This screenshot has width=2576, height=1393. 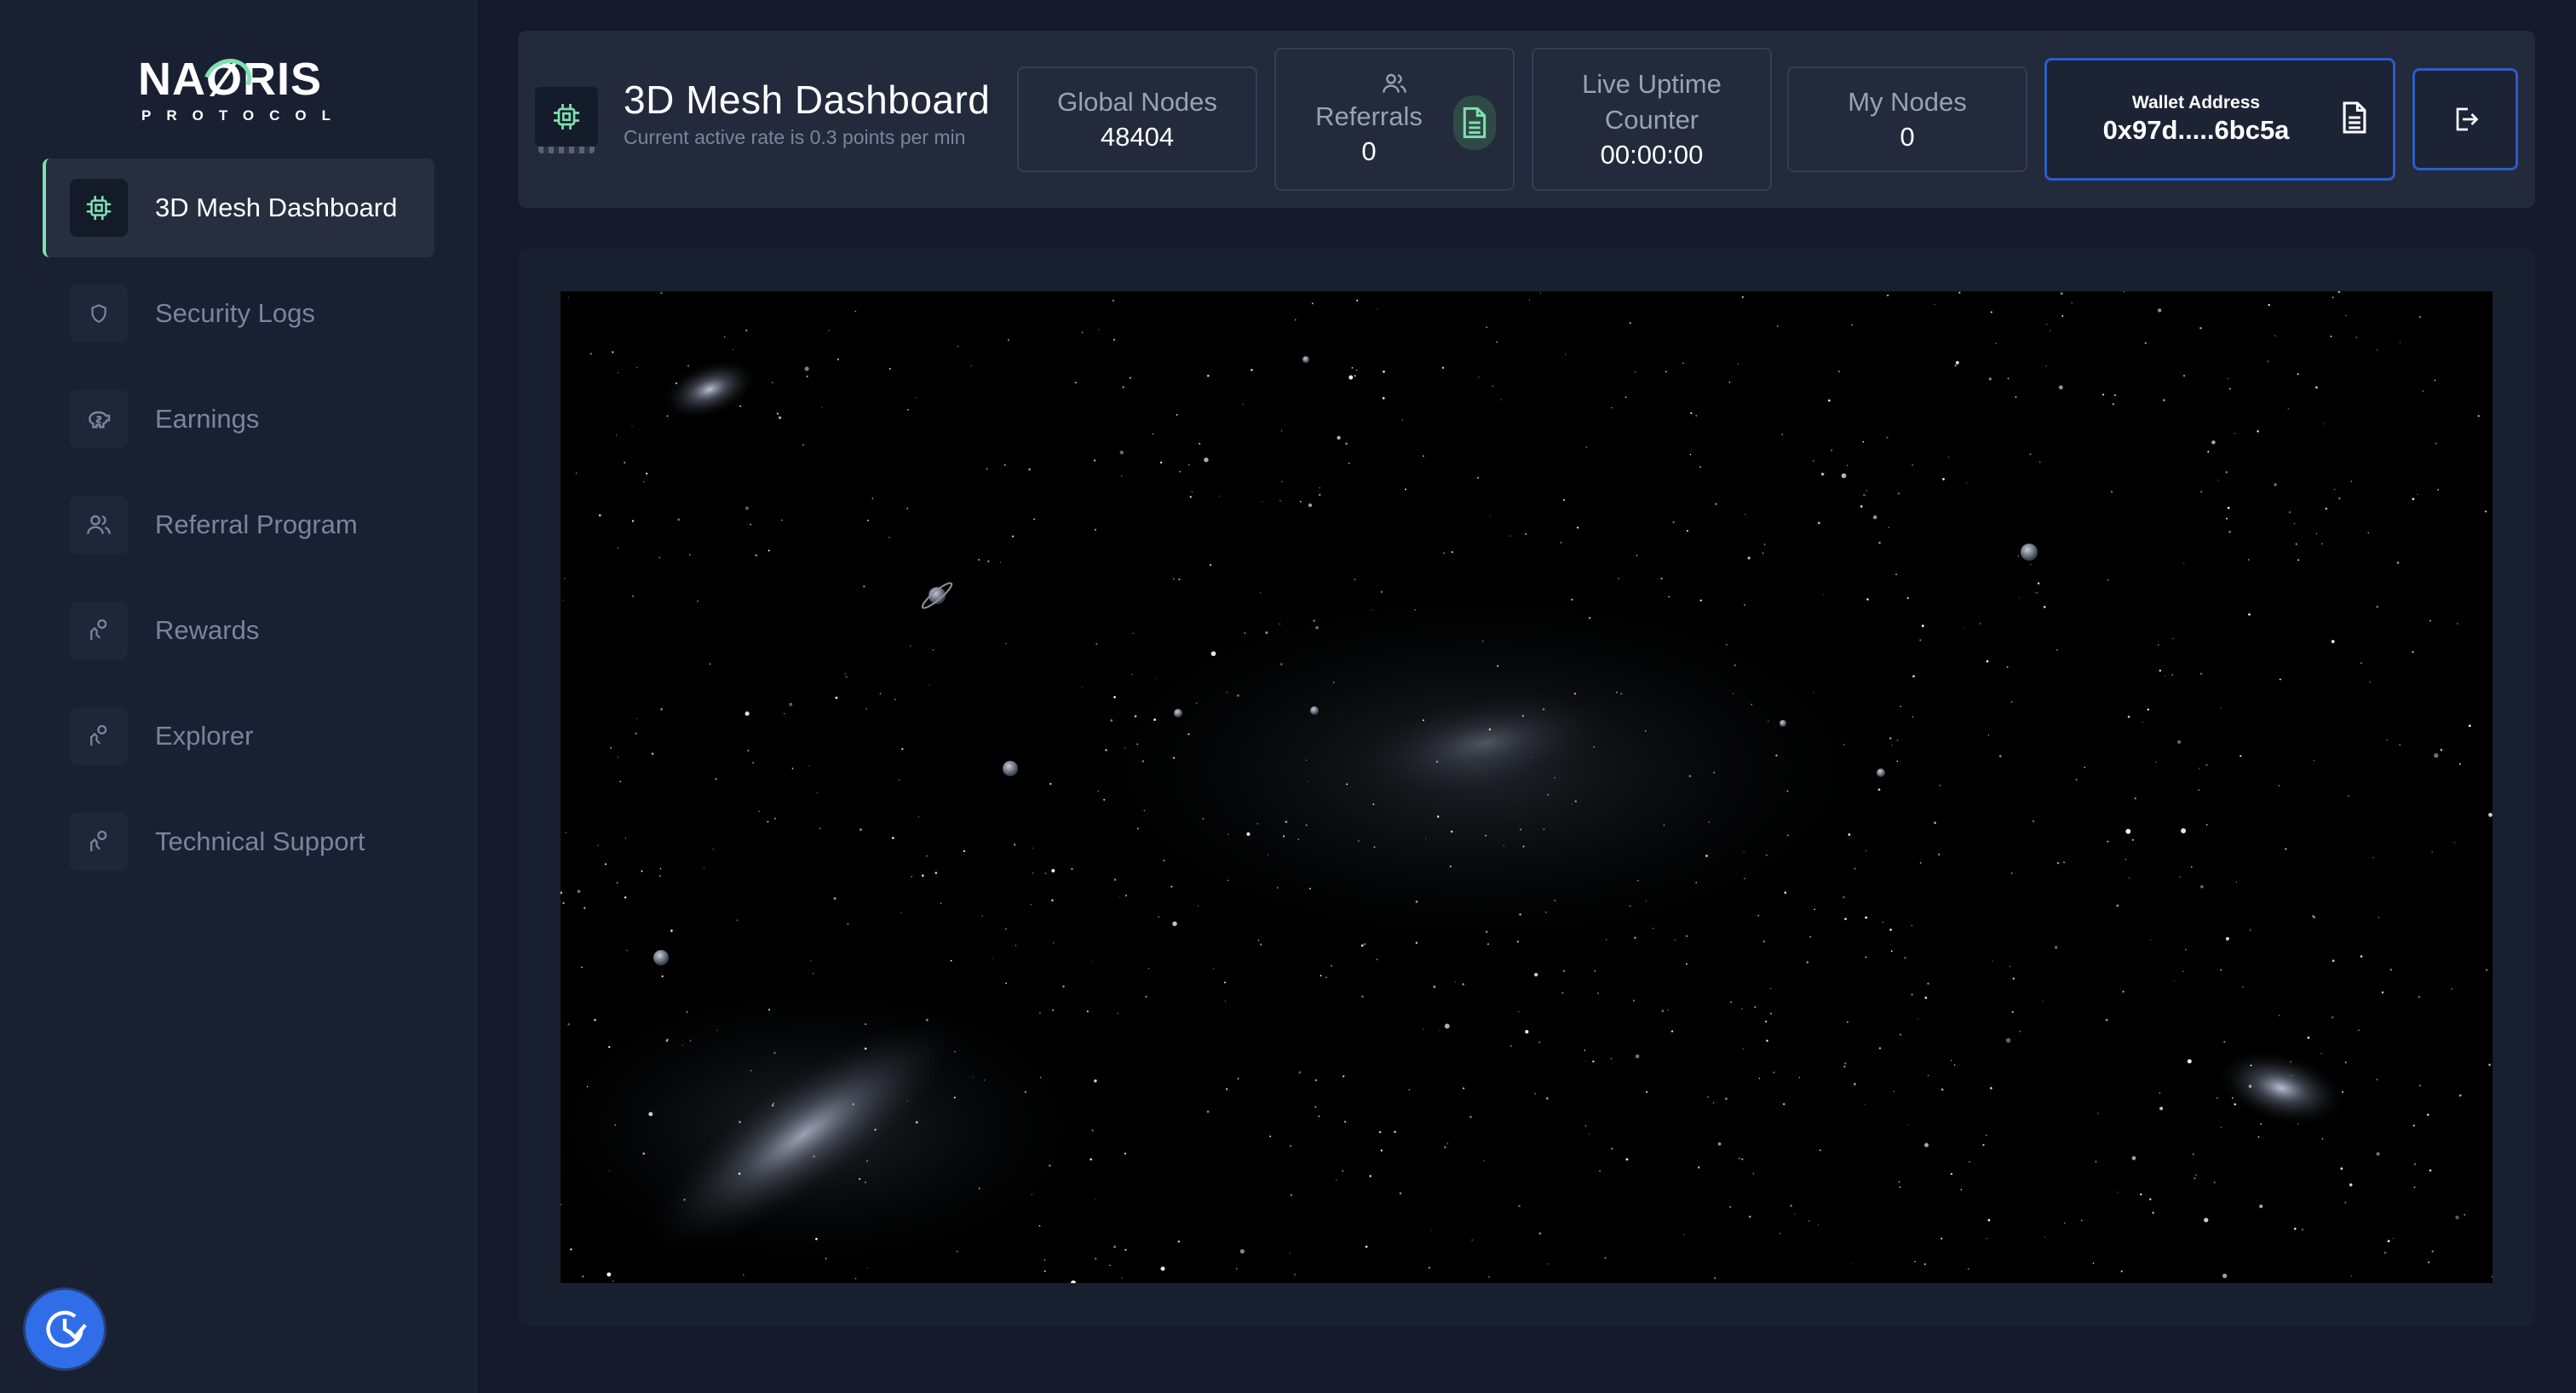 What do you see at coordinates (239, 630) in the screenshot?
I see `sidebar-item-rewards: Rewards` at bounding box center [239, 630].